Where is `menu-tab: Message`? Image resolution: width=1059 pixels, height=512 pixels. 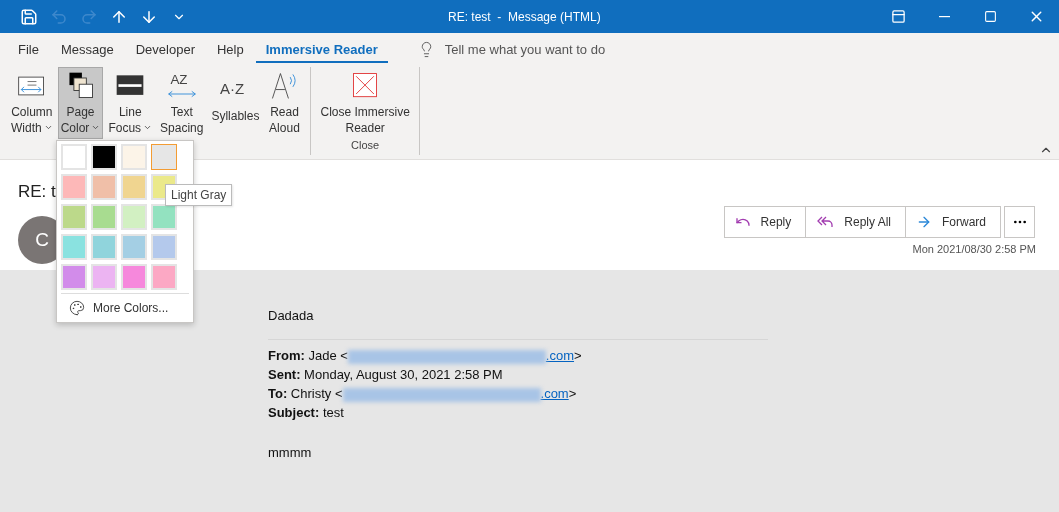
menu-tab: Message is located at coordinates (87, 49).